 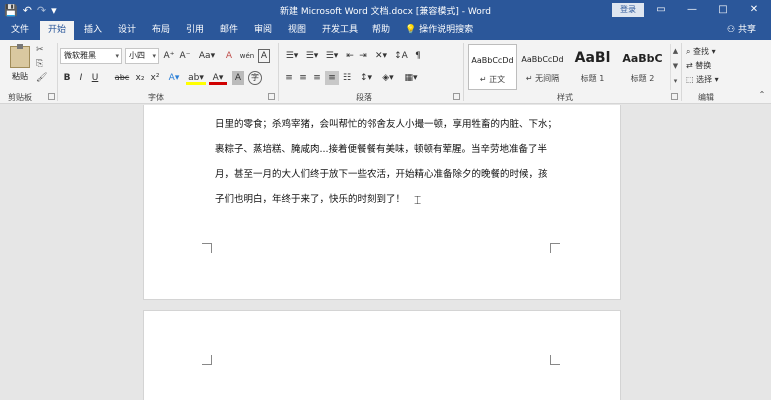 What do you see at coordinates (20, 76) in the screenshot?
I see `paste-label: 粘贴` at bounding box center [20, 76].